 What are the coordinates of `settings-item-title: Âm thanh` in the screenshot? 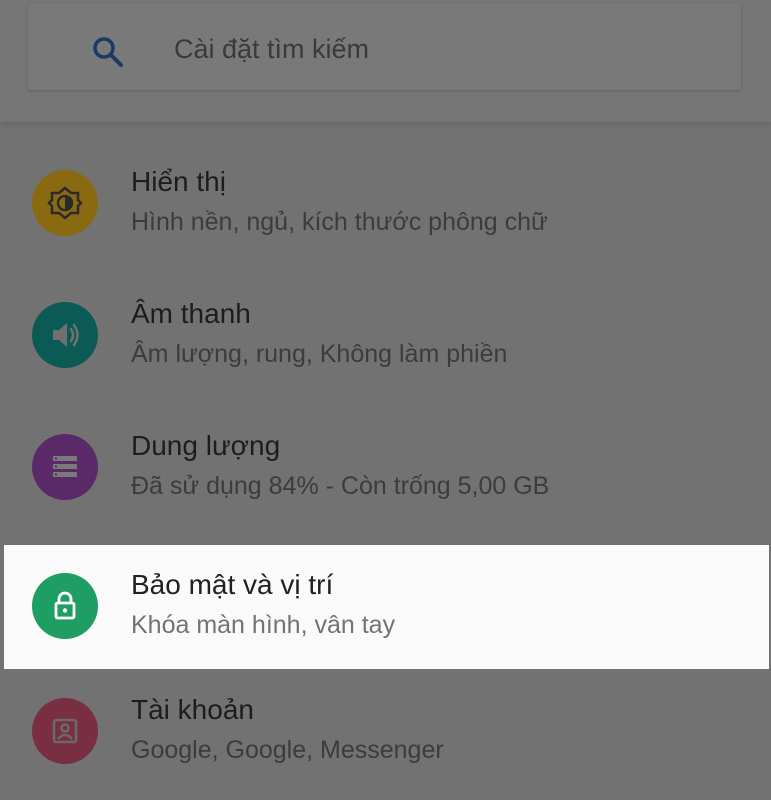 It's located at (191, 313).